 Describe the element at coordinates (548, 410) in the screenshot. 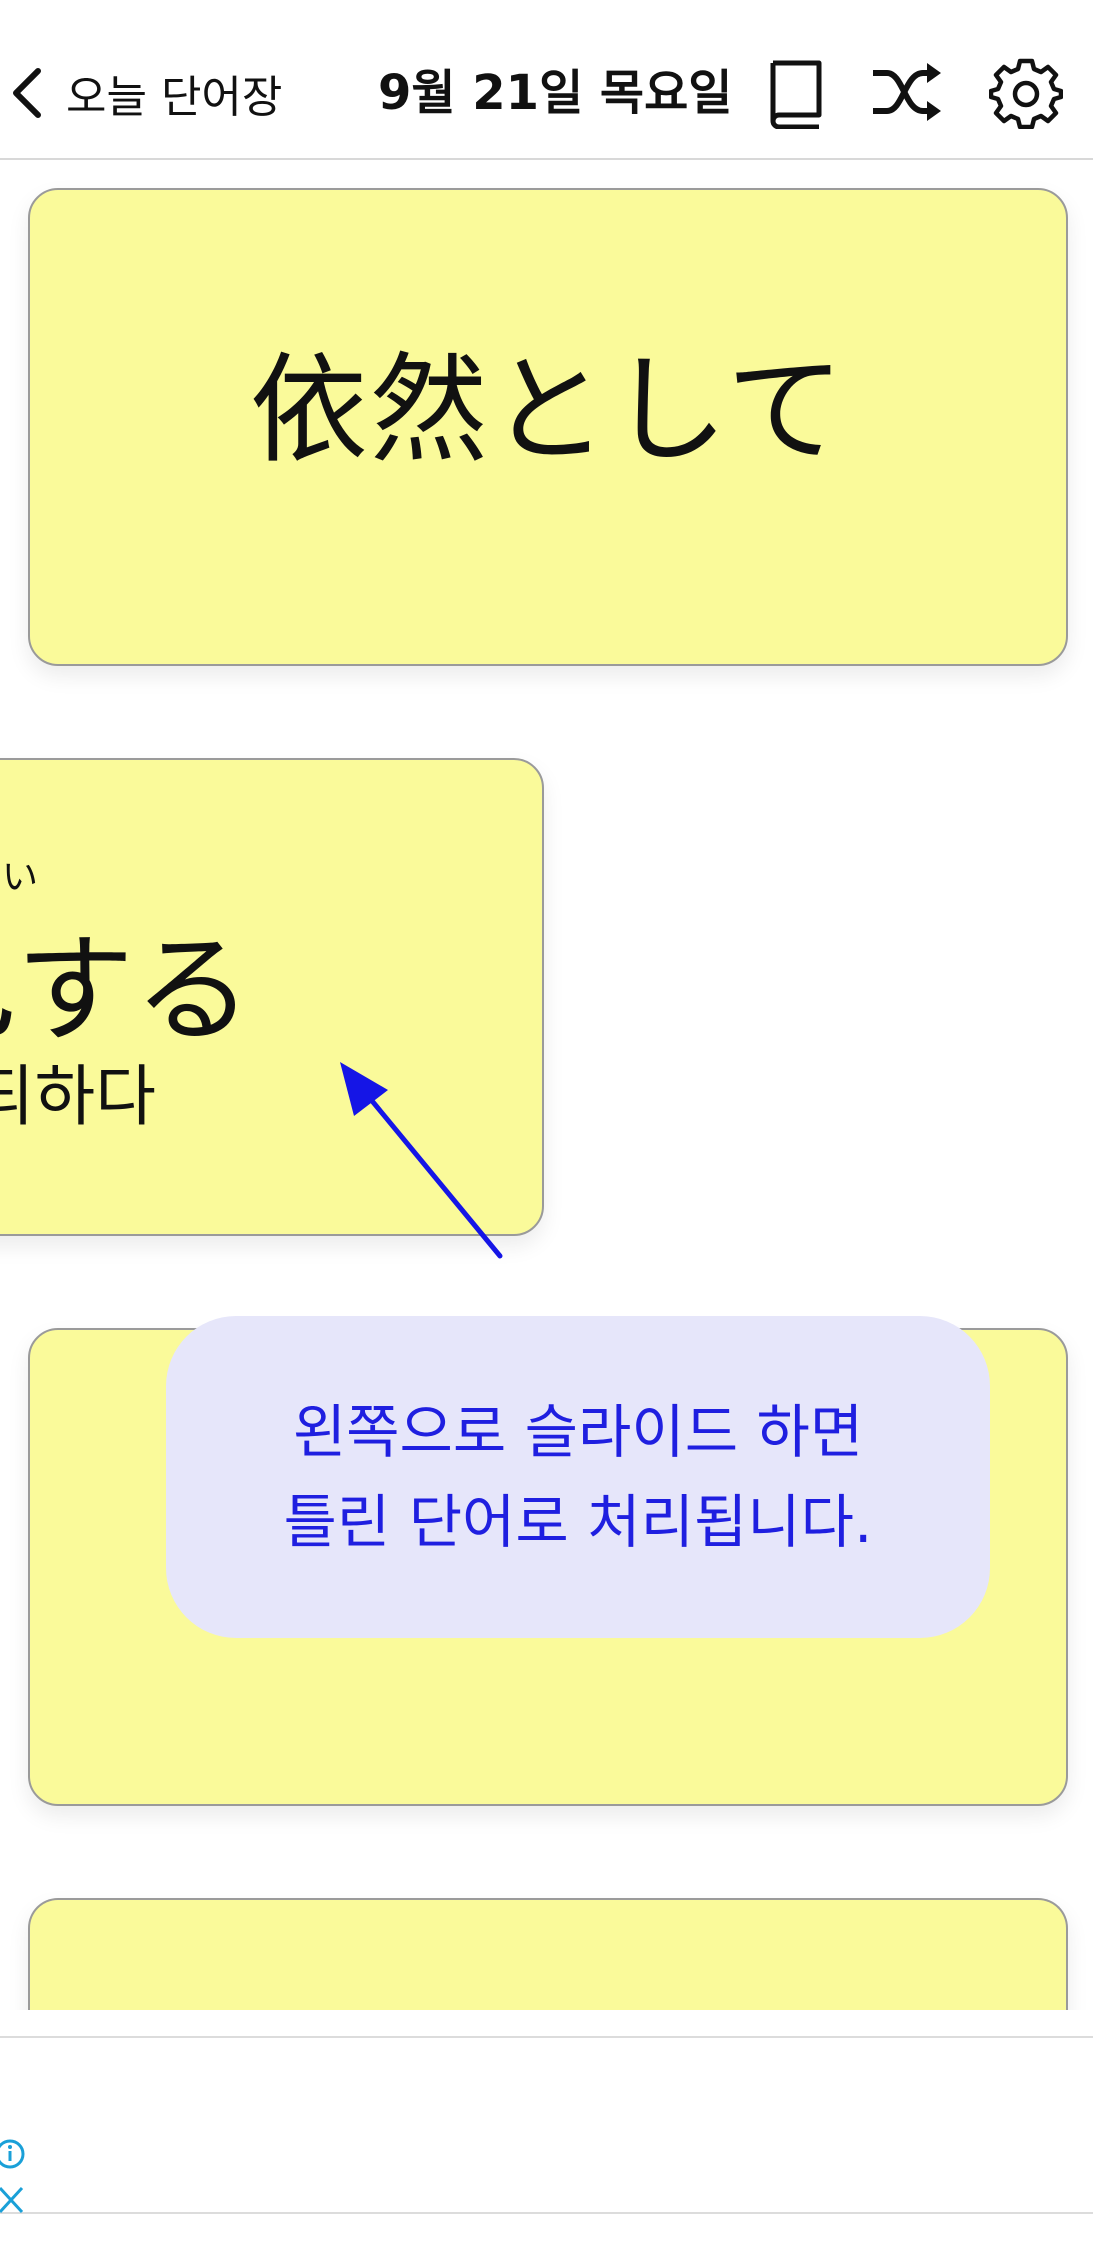

I see `card-word: 依然として` at that location.